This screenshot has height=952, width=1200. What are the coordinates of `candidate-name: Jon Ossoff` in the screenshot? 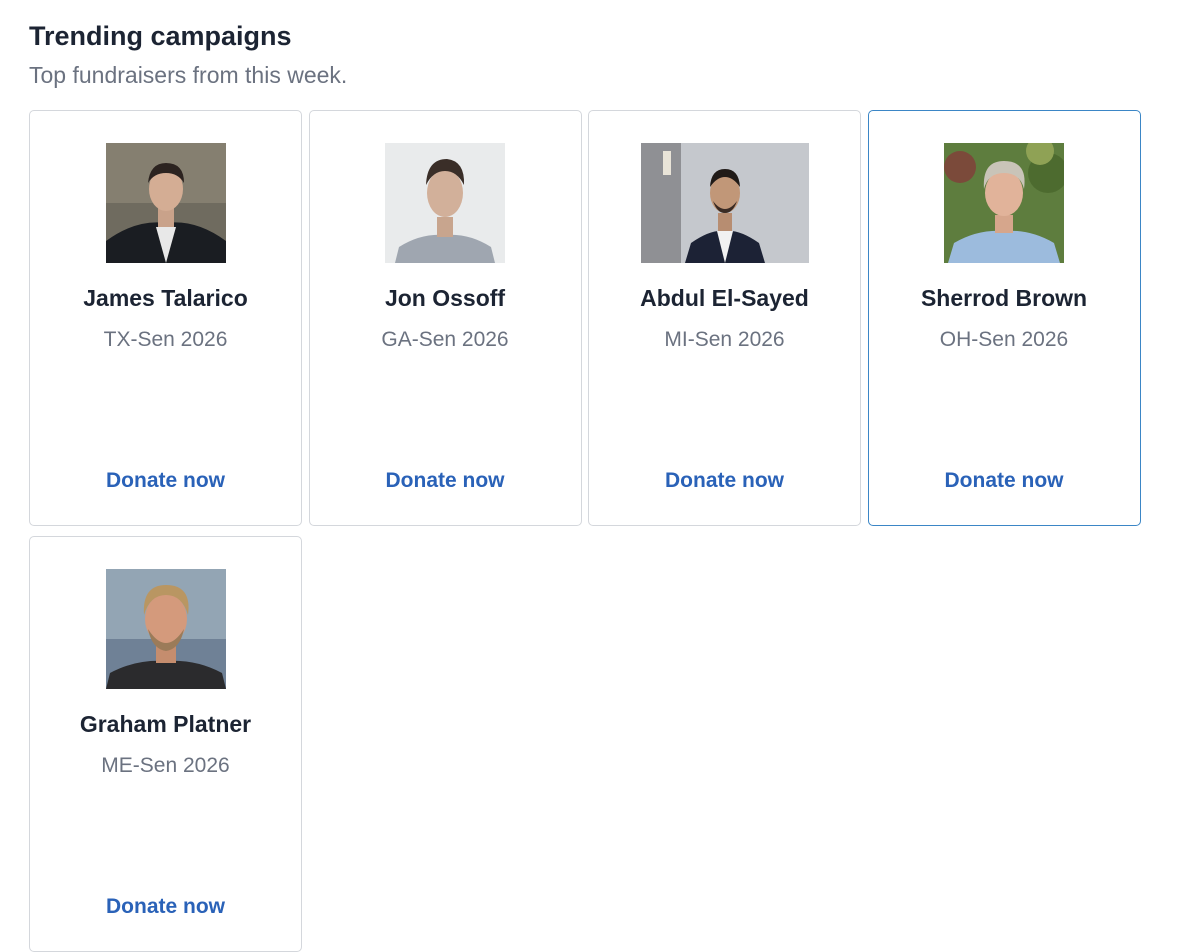 It's located at (445, 298).